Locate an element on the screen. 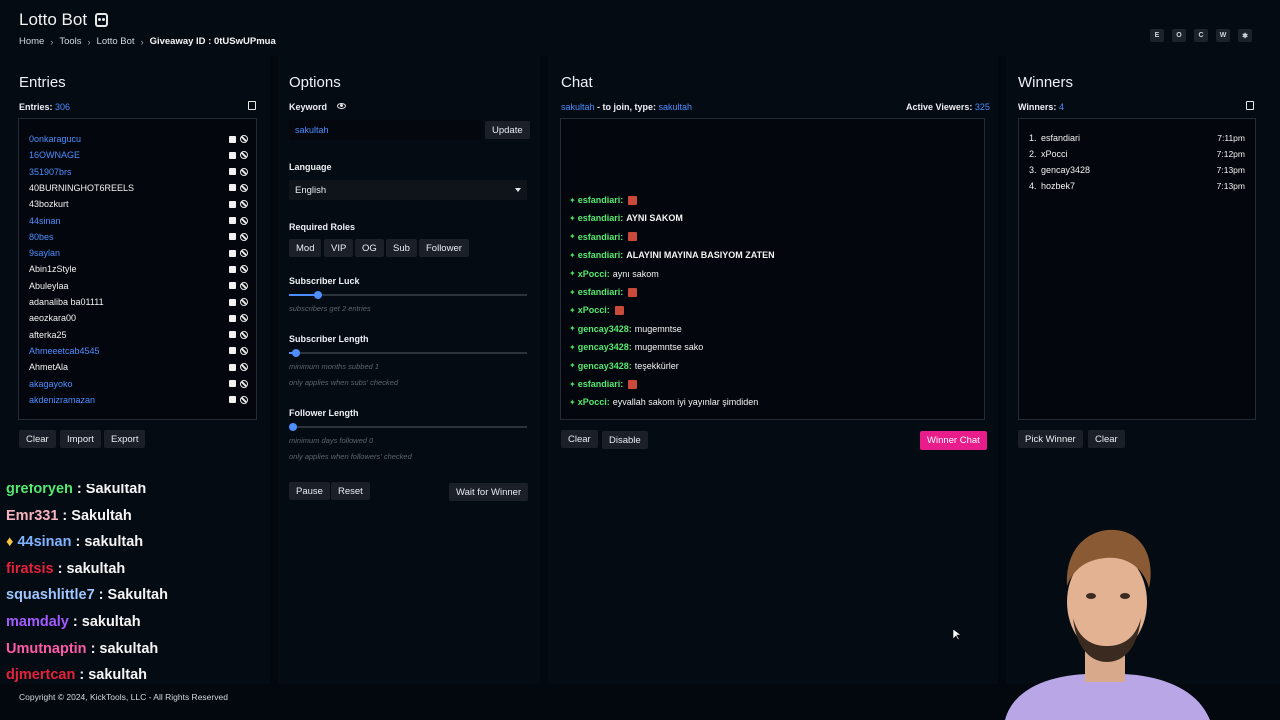 The image size is (1280, 720). chat-clear-button: Clear is located at coordinates (579, 439).